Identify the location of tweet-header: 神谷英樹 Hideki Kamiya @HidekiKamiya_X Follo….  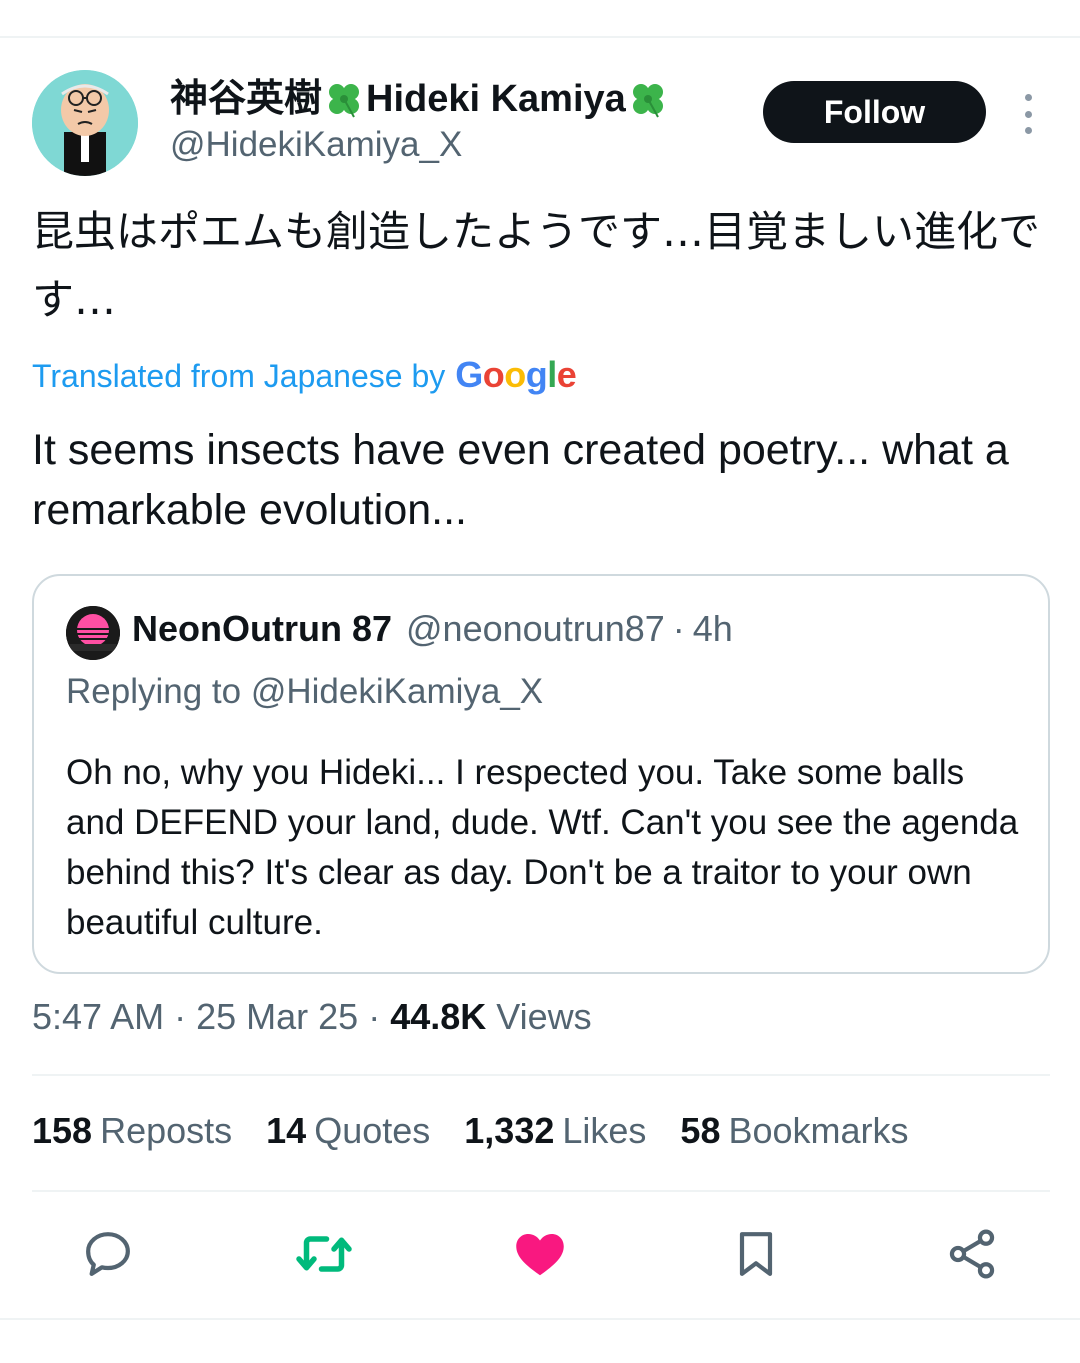
(542, 125).